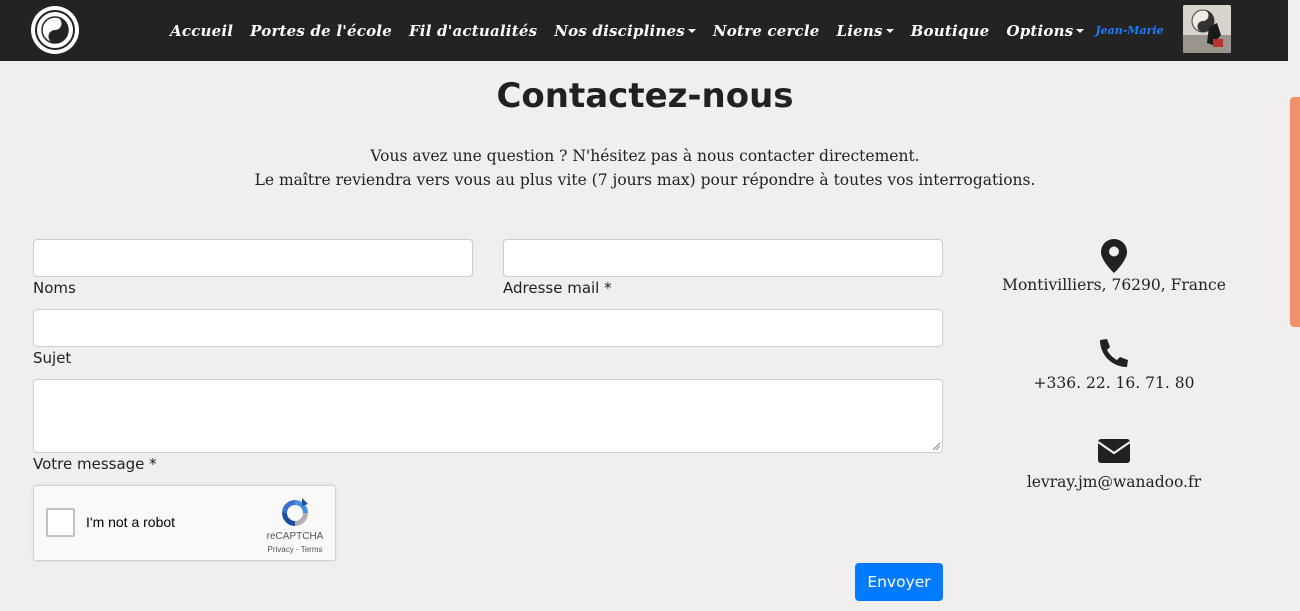  Describe the element at coordinates (1114, 353) in the screenshot. I see `phone-icon` at that location.